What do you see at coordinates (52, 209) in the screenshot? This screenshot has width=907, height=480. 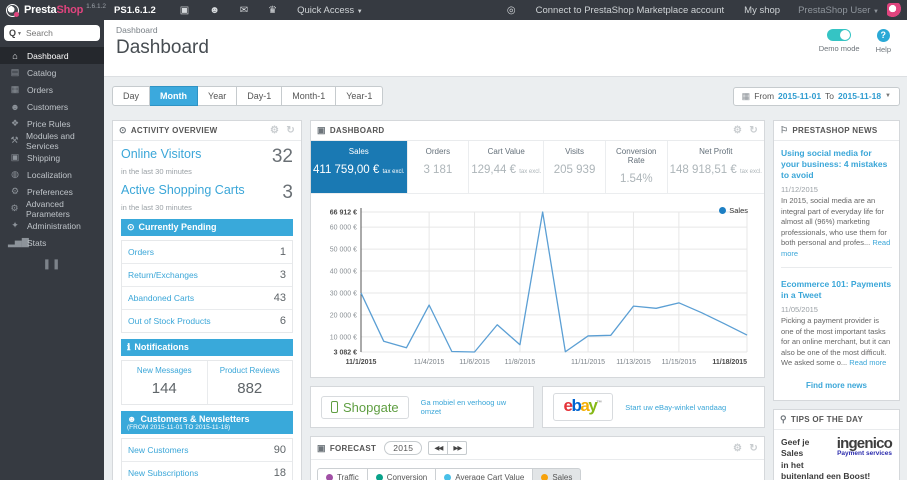 I see `sidebar-item-advanced-parameters: ⚙ Advanced Parameters` at bounding box center [52, 209].